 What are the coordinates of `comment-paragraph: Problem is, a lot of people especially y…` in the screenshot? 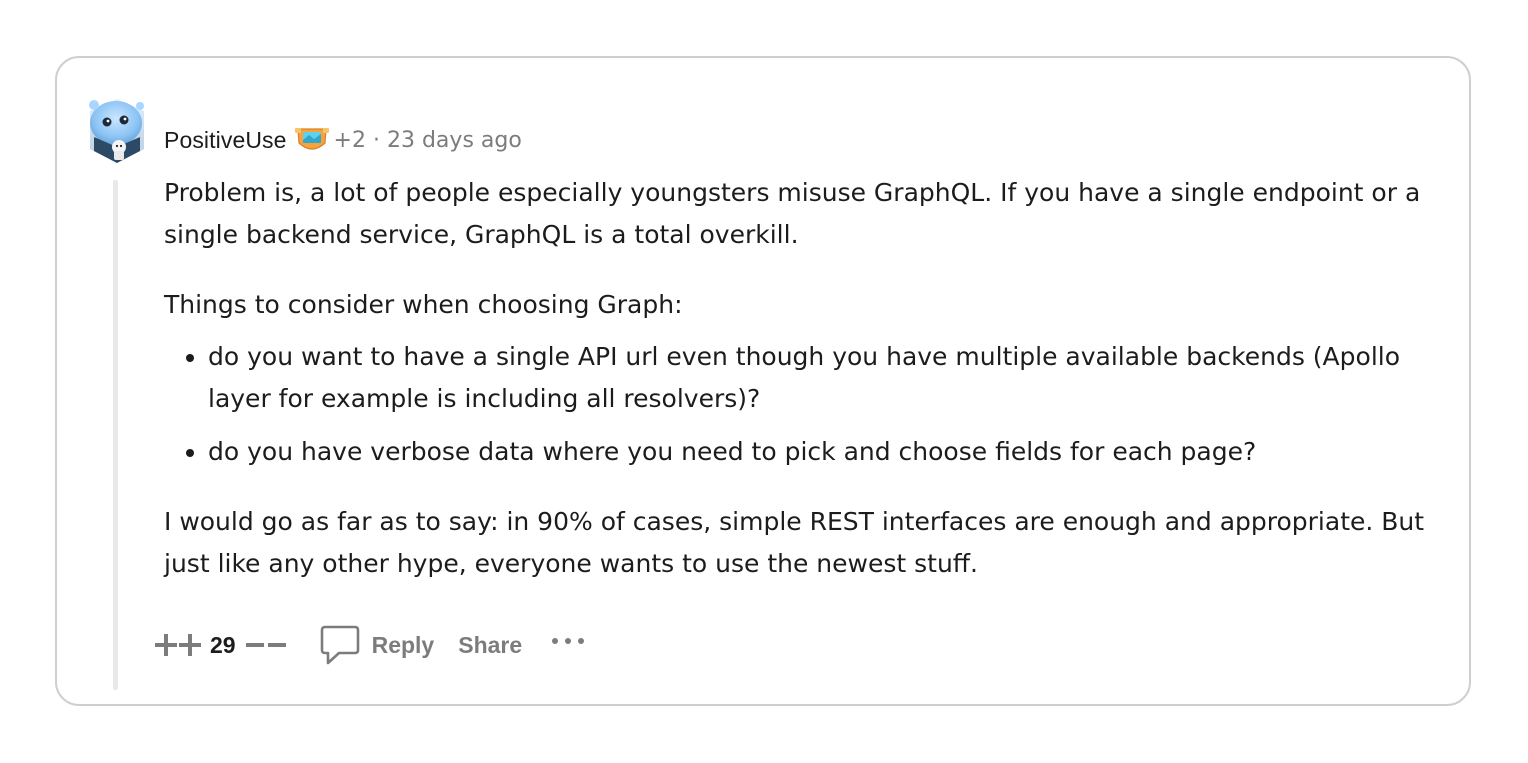 It's located at (792, 213).